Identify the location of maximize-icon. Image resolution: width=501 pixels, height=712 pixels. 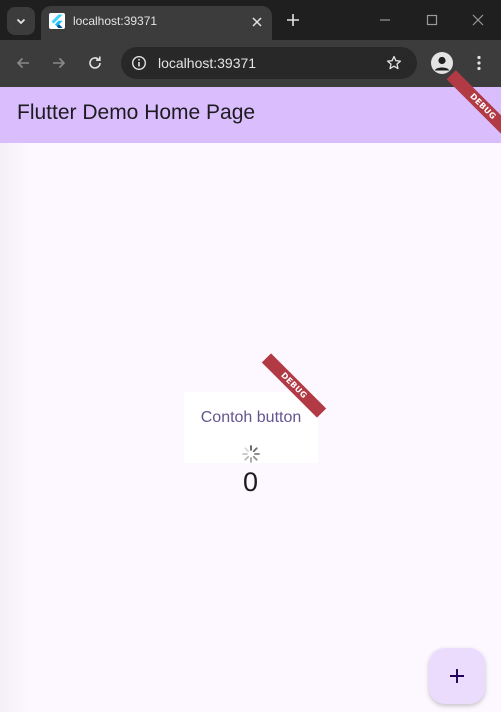
(432, 20).